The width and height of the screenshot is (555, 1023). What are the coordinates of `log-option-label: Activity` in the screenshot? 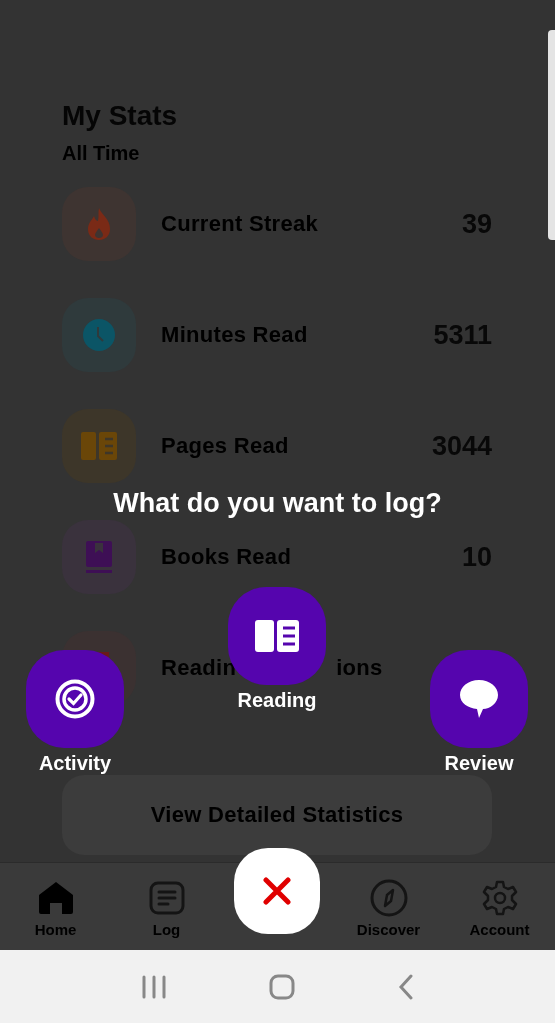 It's located at (75, 763).